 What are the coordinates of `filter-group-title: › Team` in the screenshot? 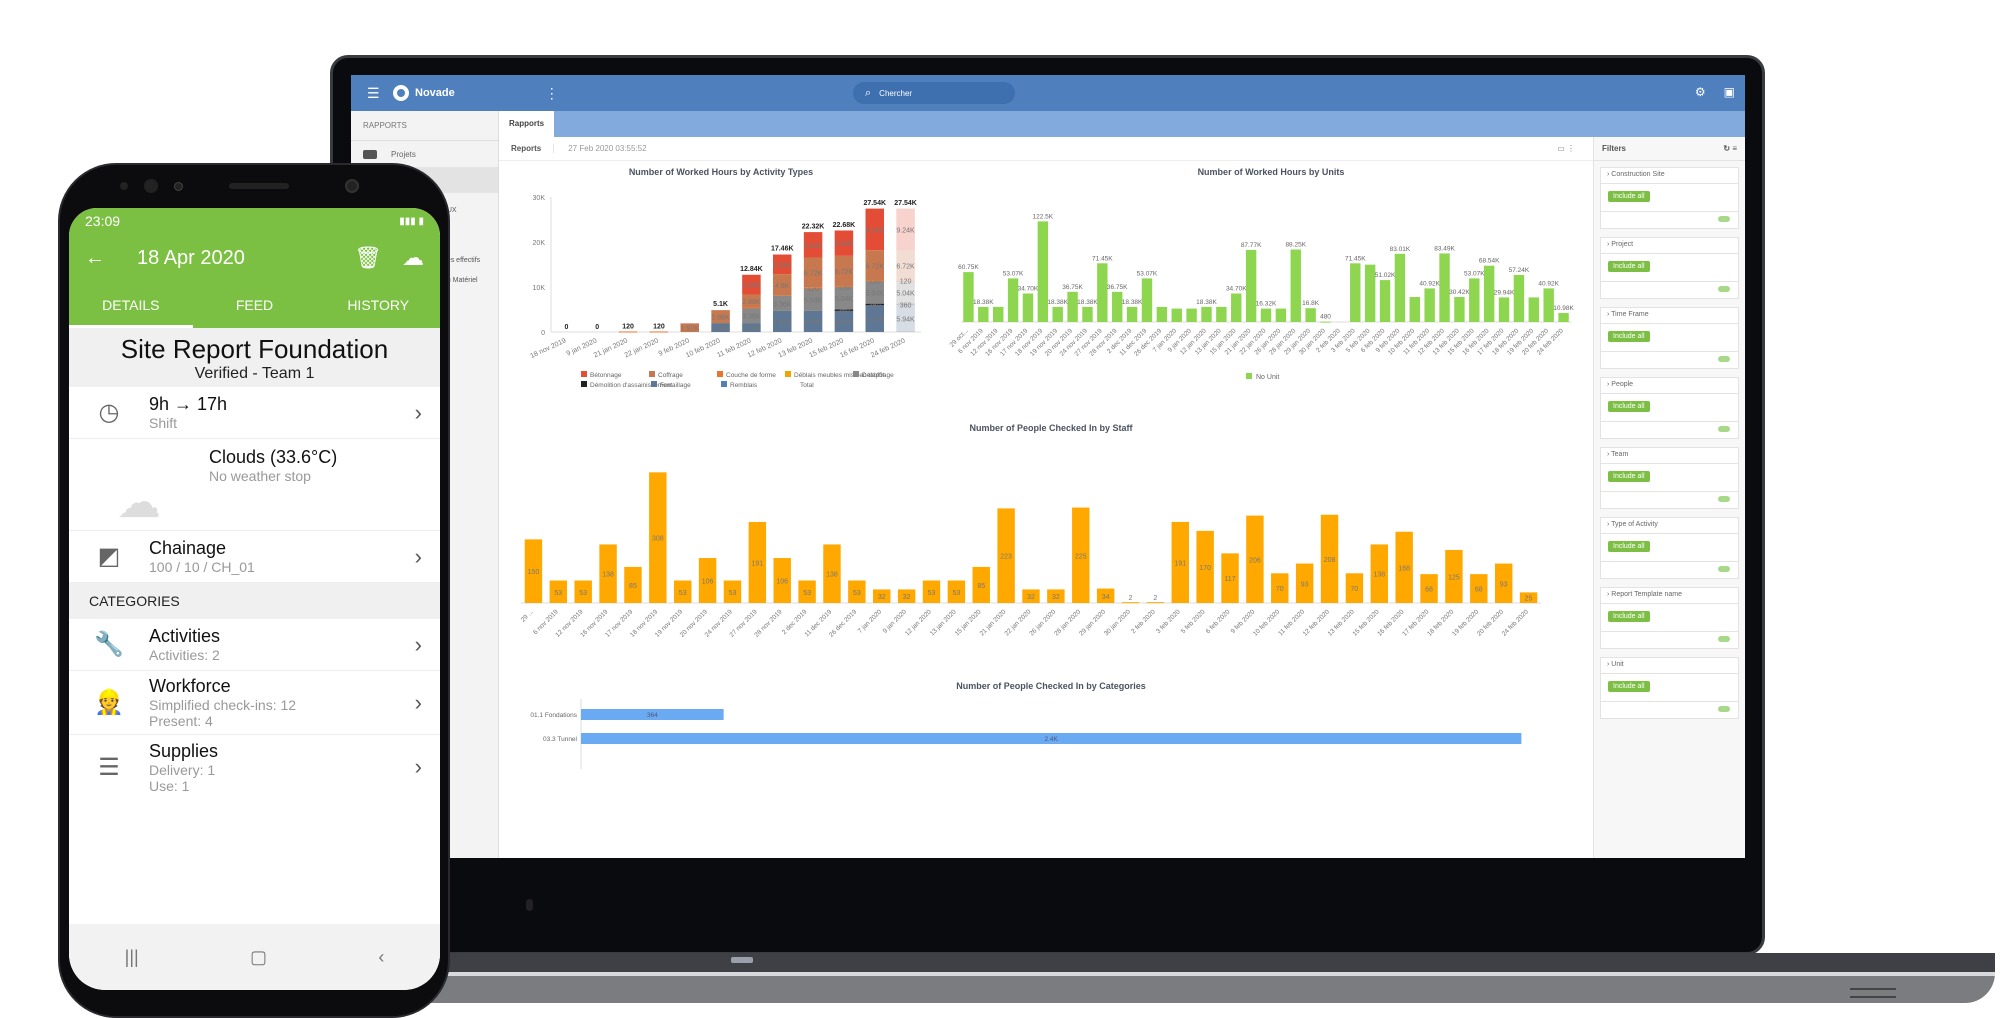 It's located at (1669, 456).